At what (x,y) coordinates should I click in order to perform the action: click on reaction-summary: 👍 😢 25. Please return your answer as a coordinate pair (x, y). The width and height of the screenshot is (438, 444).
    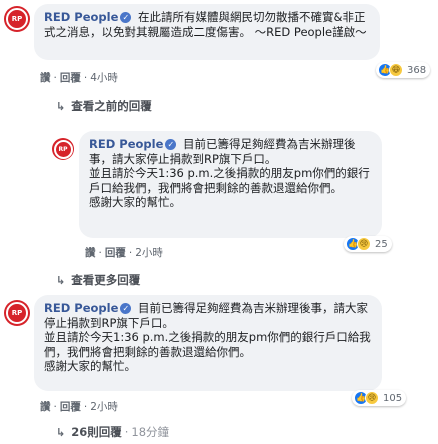
    Looking at the image, I should click on (368, 244).